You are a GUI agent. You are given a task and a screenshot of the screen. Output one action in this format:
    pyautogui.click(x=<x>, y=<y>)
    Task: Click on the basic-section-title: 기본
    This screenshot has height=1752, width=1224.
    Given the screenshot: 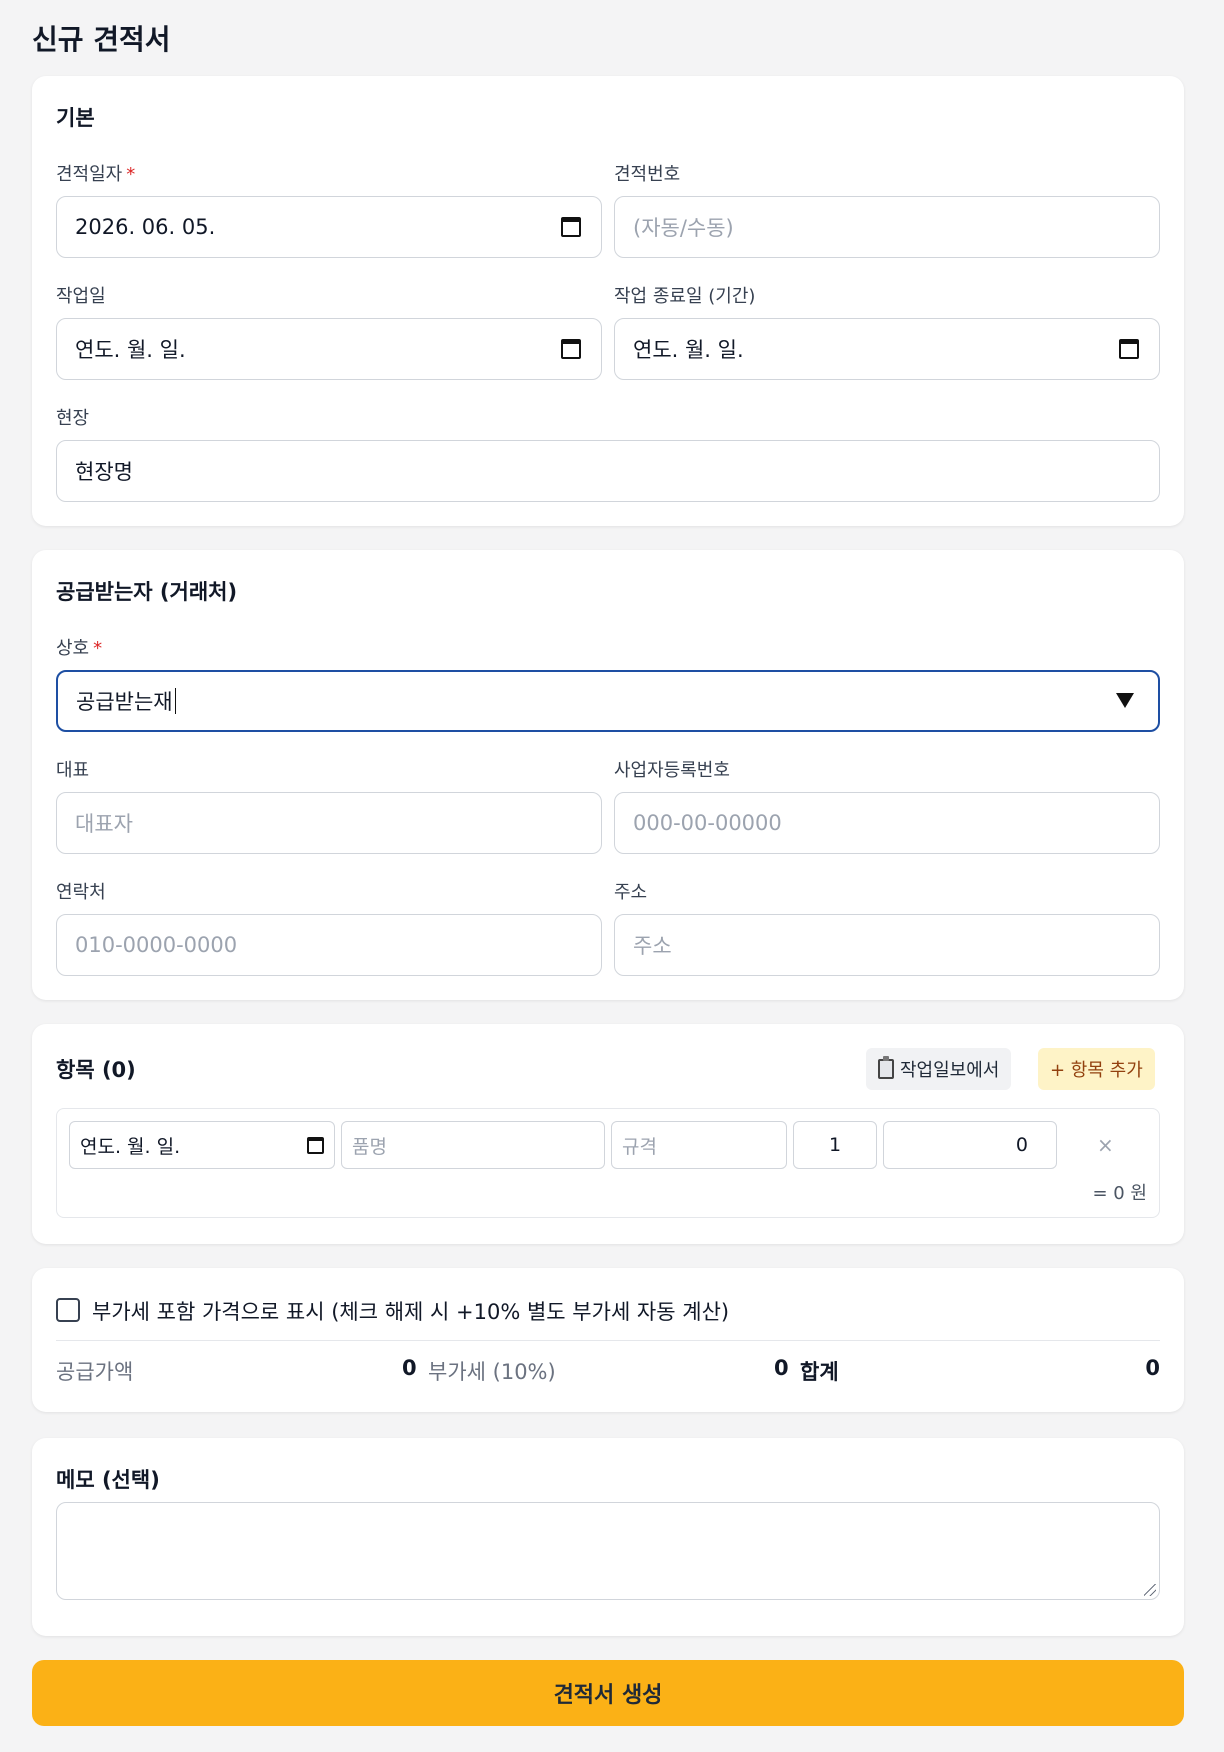 What is the action you would take?
    pyautogui.click(x=75, y=118)
    